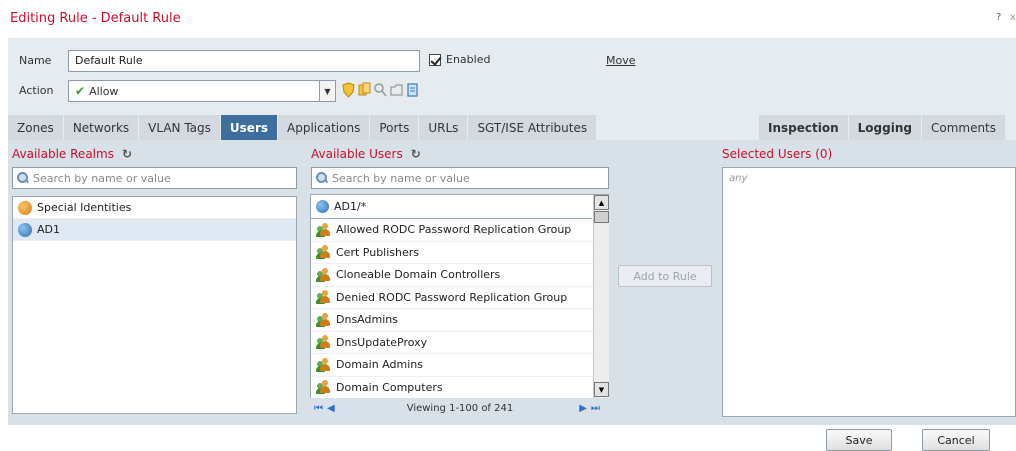  What do you see at coordinates (244, 61) in the screenshot?
I see `name-field: Default Rule` at bounding box center [244, 61].